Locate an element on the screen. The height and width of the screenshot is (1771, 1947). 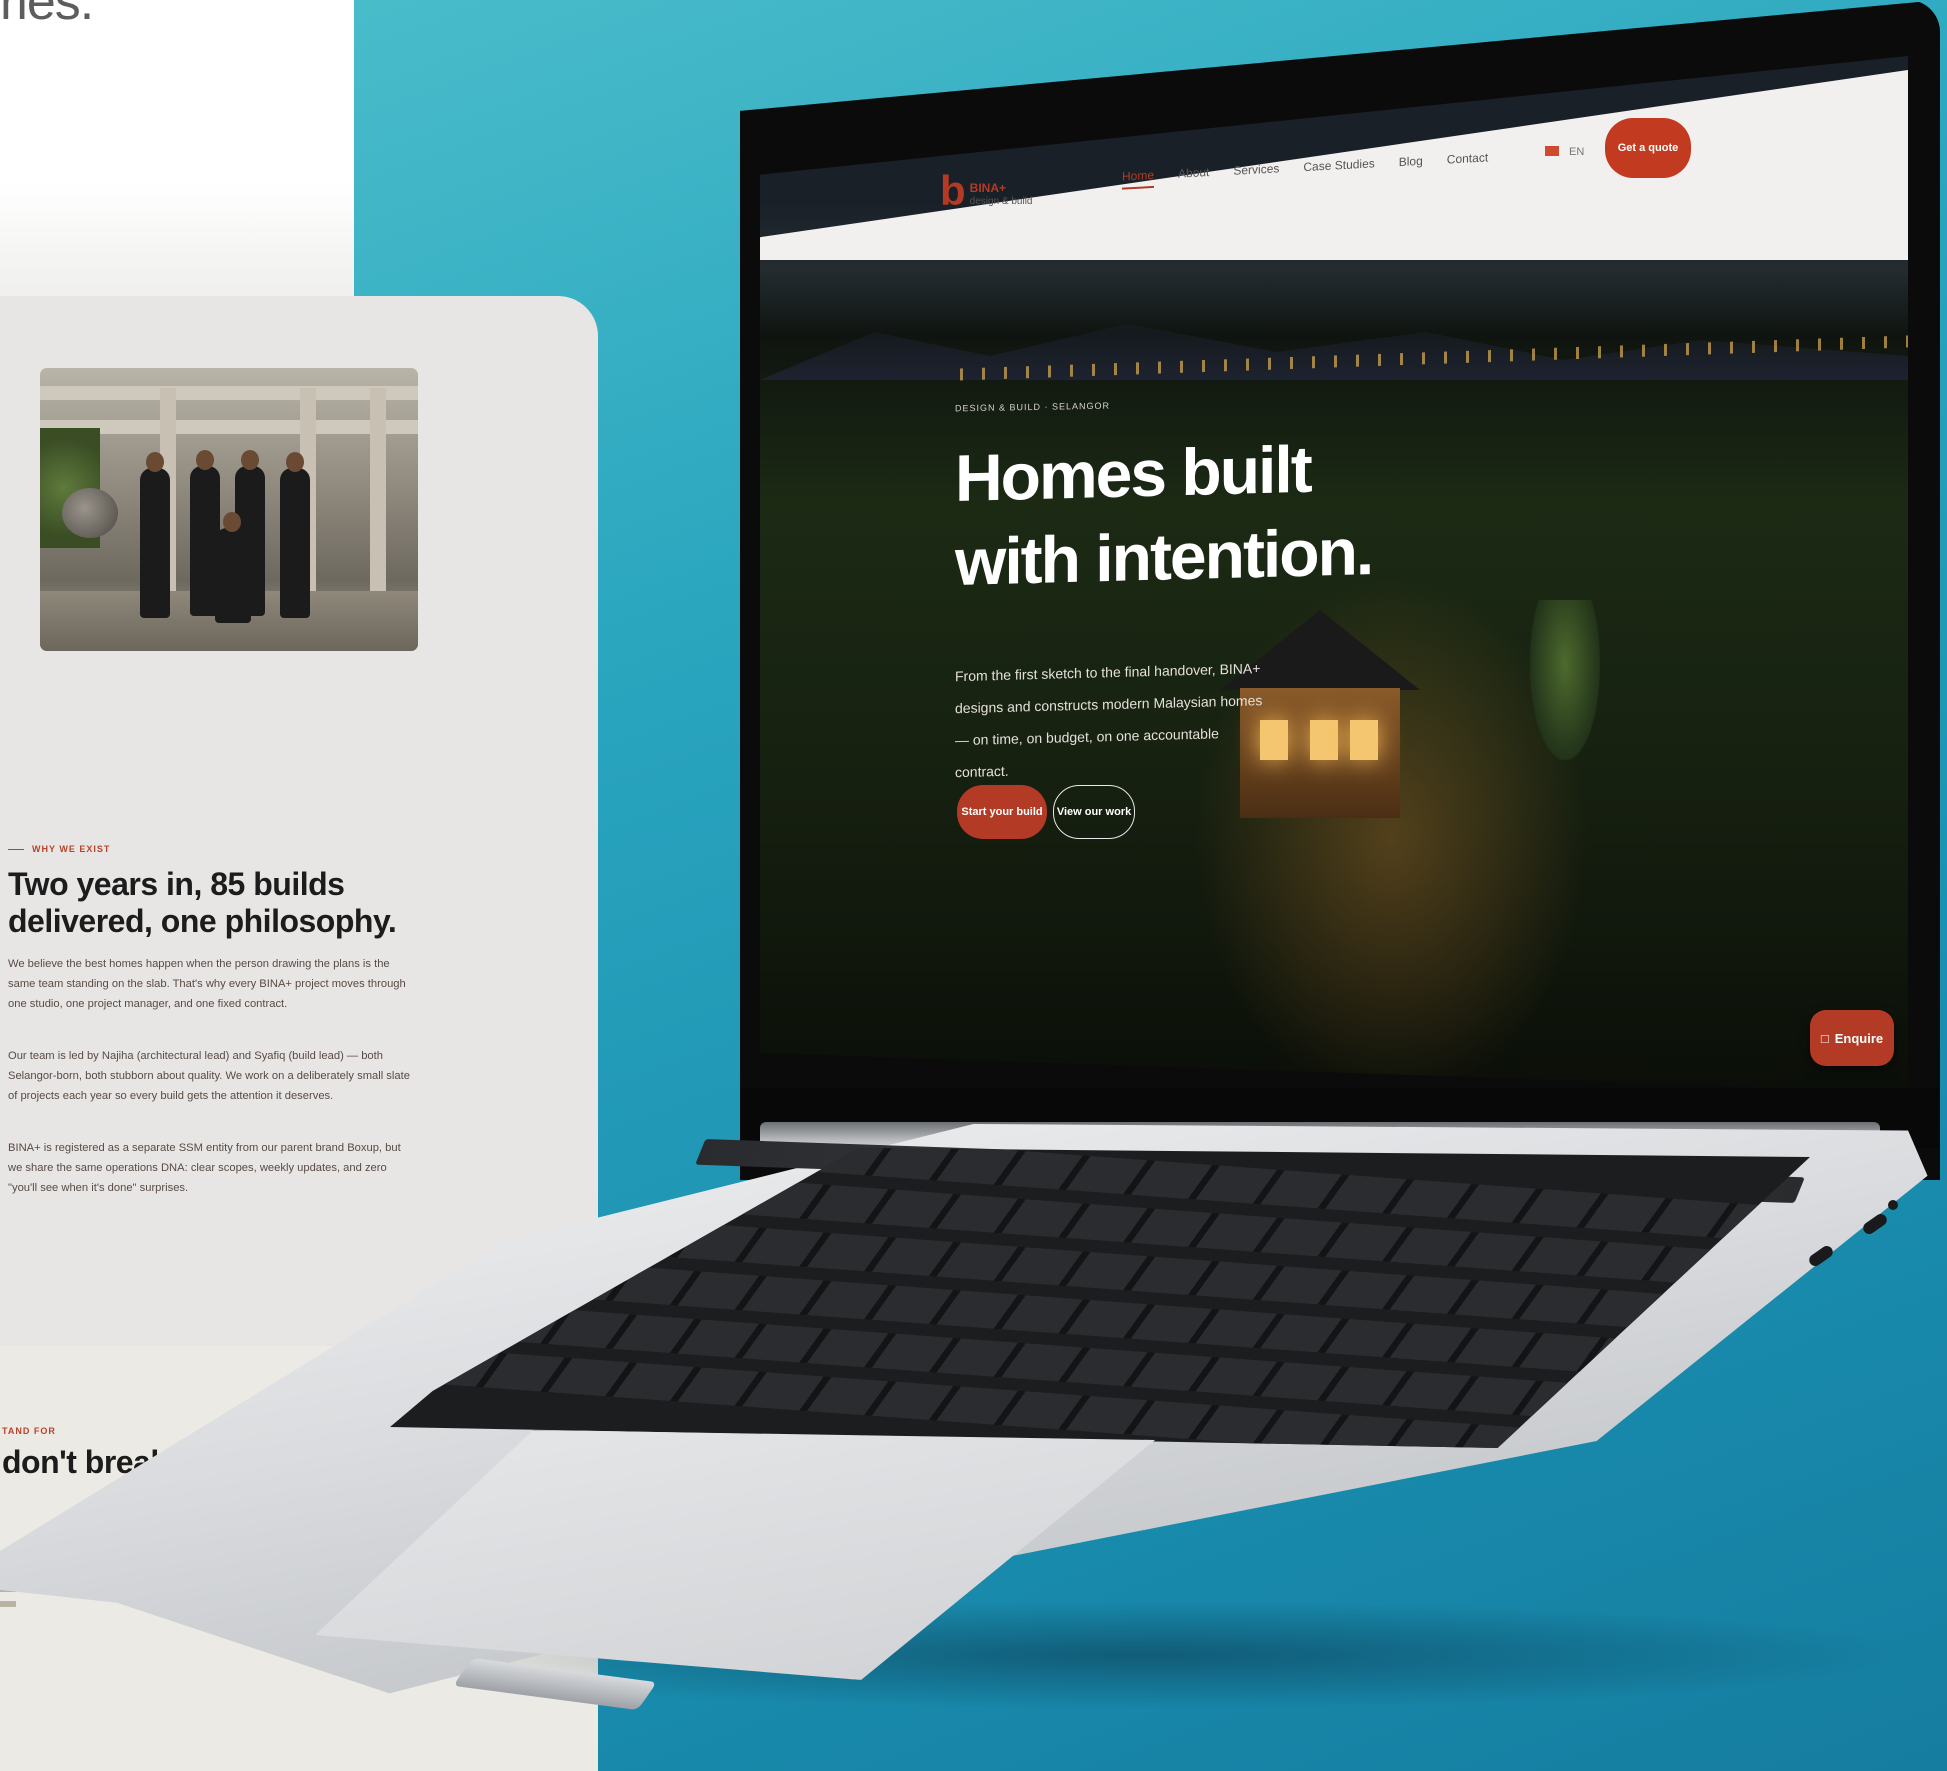
hero-eyebrow: DESIGN & BUILD · SELANGOR is located at coordinates (1033, 407).